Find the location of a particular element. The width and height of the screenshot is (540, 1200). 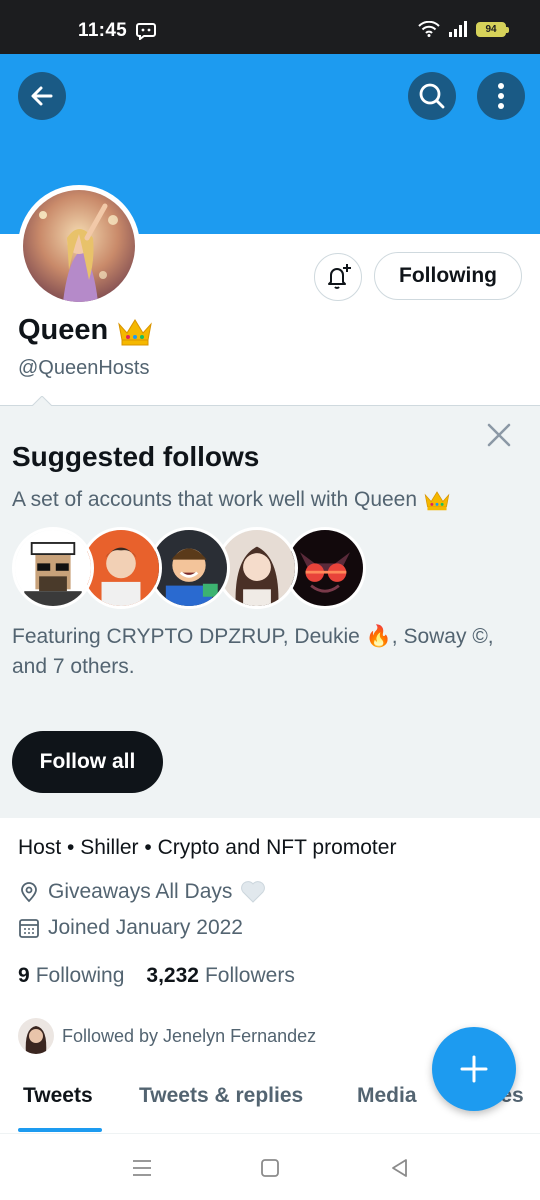

display-name: Queen is located at coordinates (86, 330).